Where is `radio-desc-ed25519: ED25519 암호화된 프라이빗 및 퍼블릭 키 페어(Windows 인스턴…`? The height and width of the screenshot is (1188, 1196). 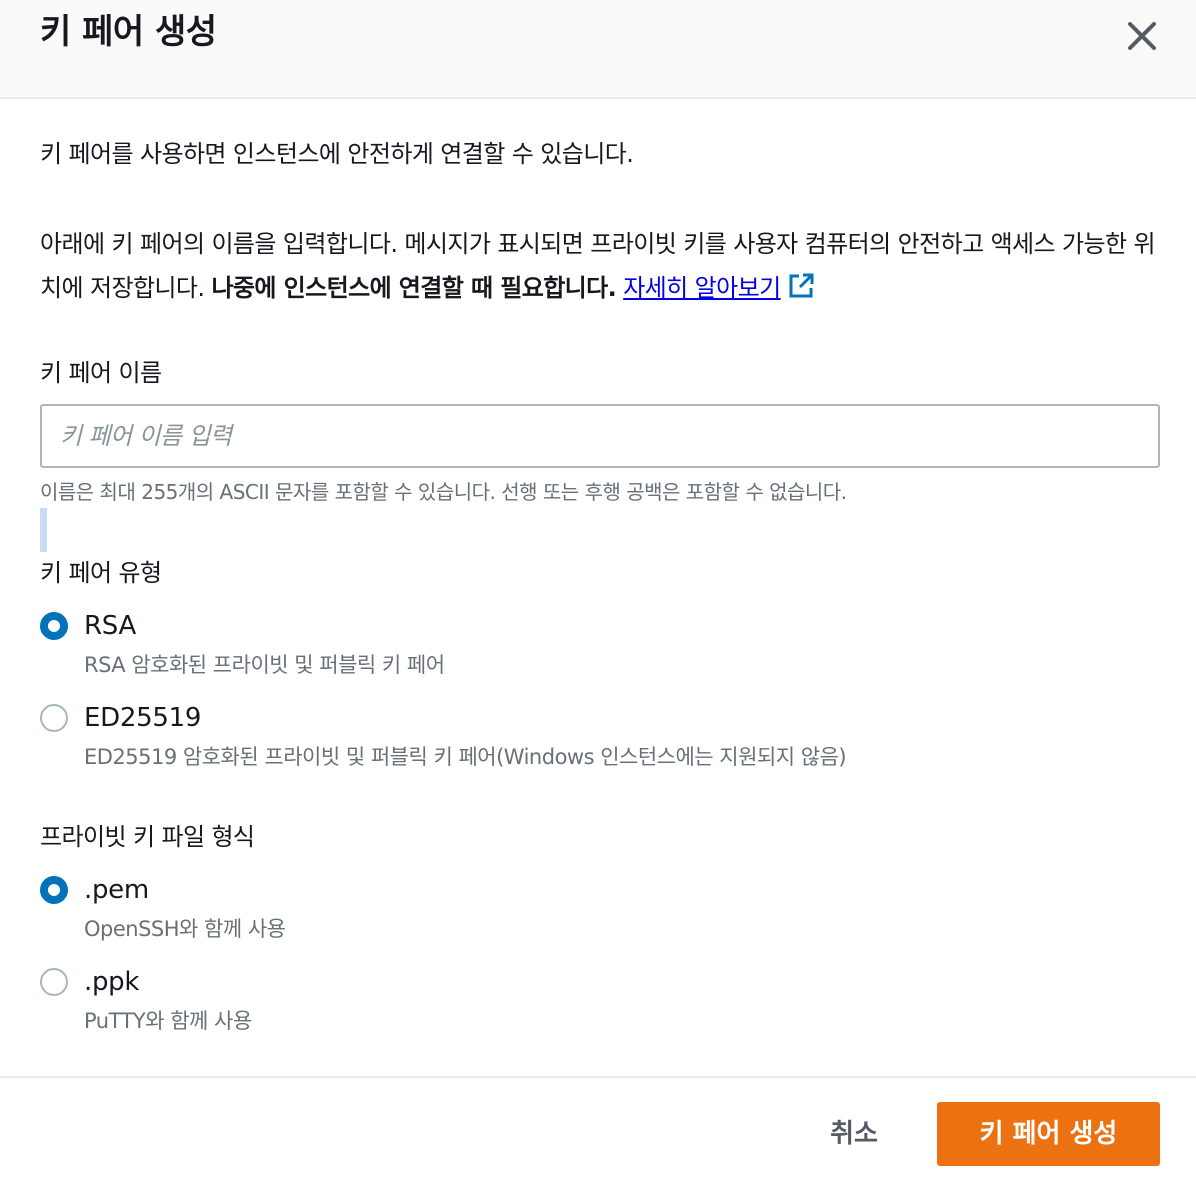
radio-desc-ed25519: ED25519 암호화된 프라이빗 및 퍼블릭 키 페어(Windows 인스턴… is located at coordinates (465, 757).